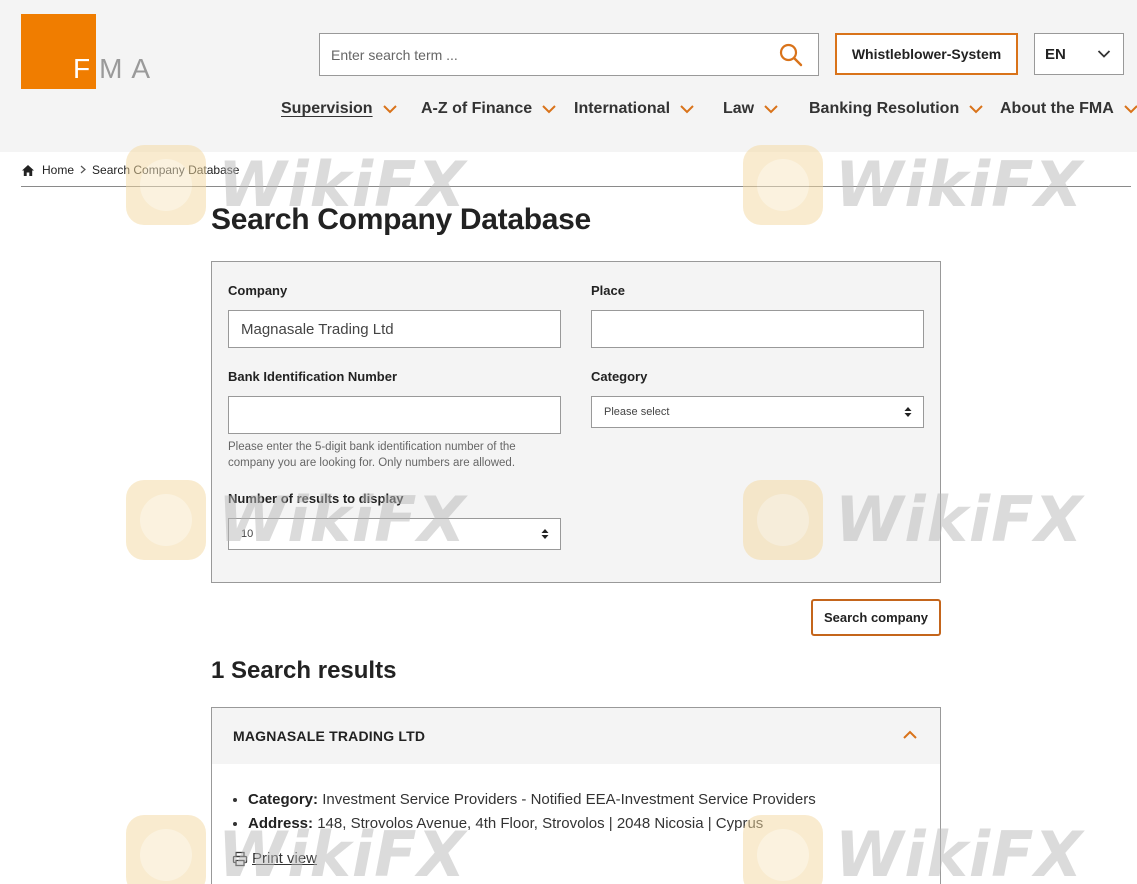  Describe the element at coordinates (1057, 108) in the screenshot. I see `nav-label: About the FMA` at that location.